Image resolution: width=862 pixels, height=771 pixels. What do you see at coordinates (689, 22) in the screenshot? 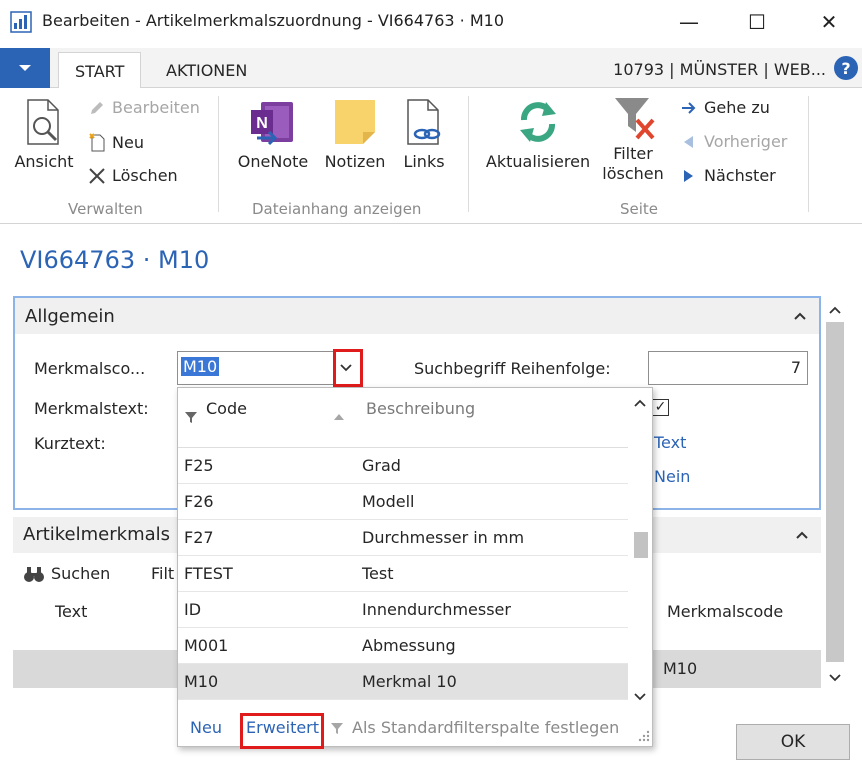
I see `minimize-button: —` at bounding box center [689, 22].